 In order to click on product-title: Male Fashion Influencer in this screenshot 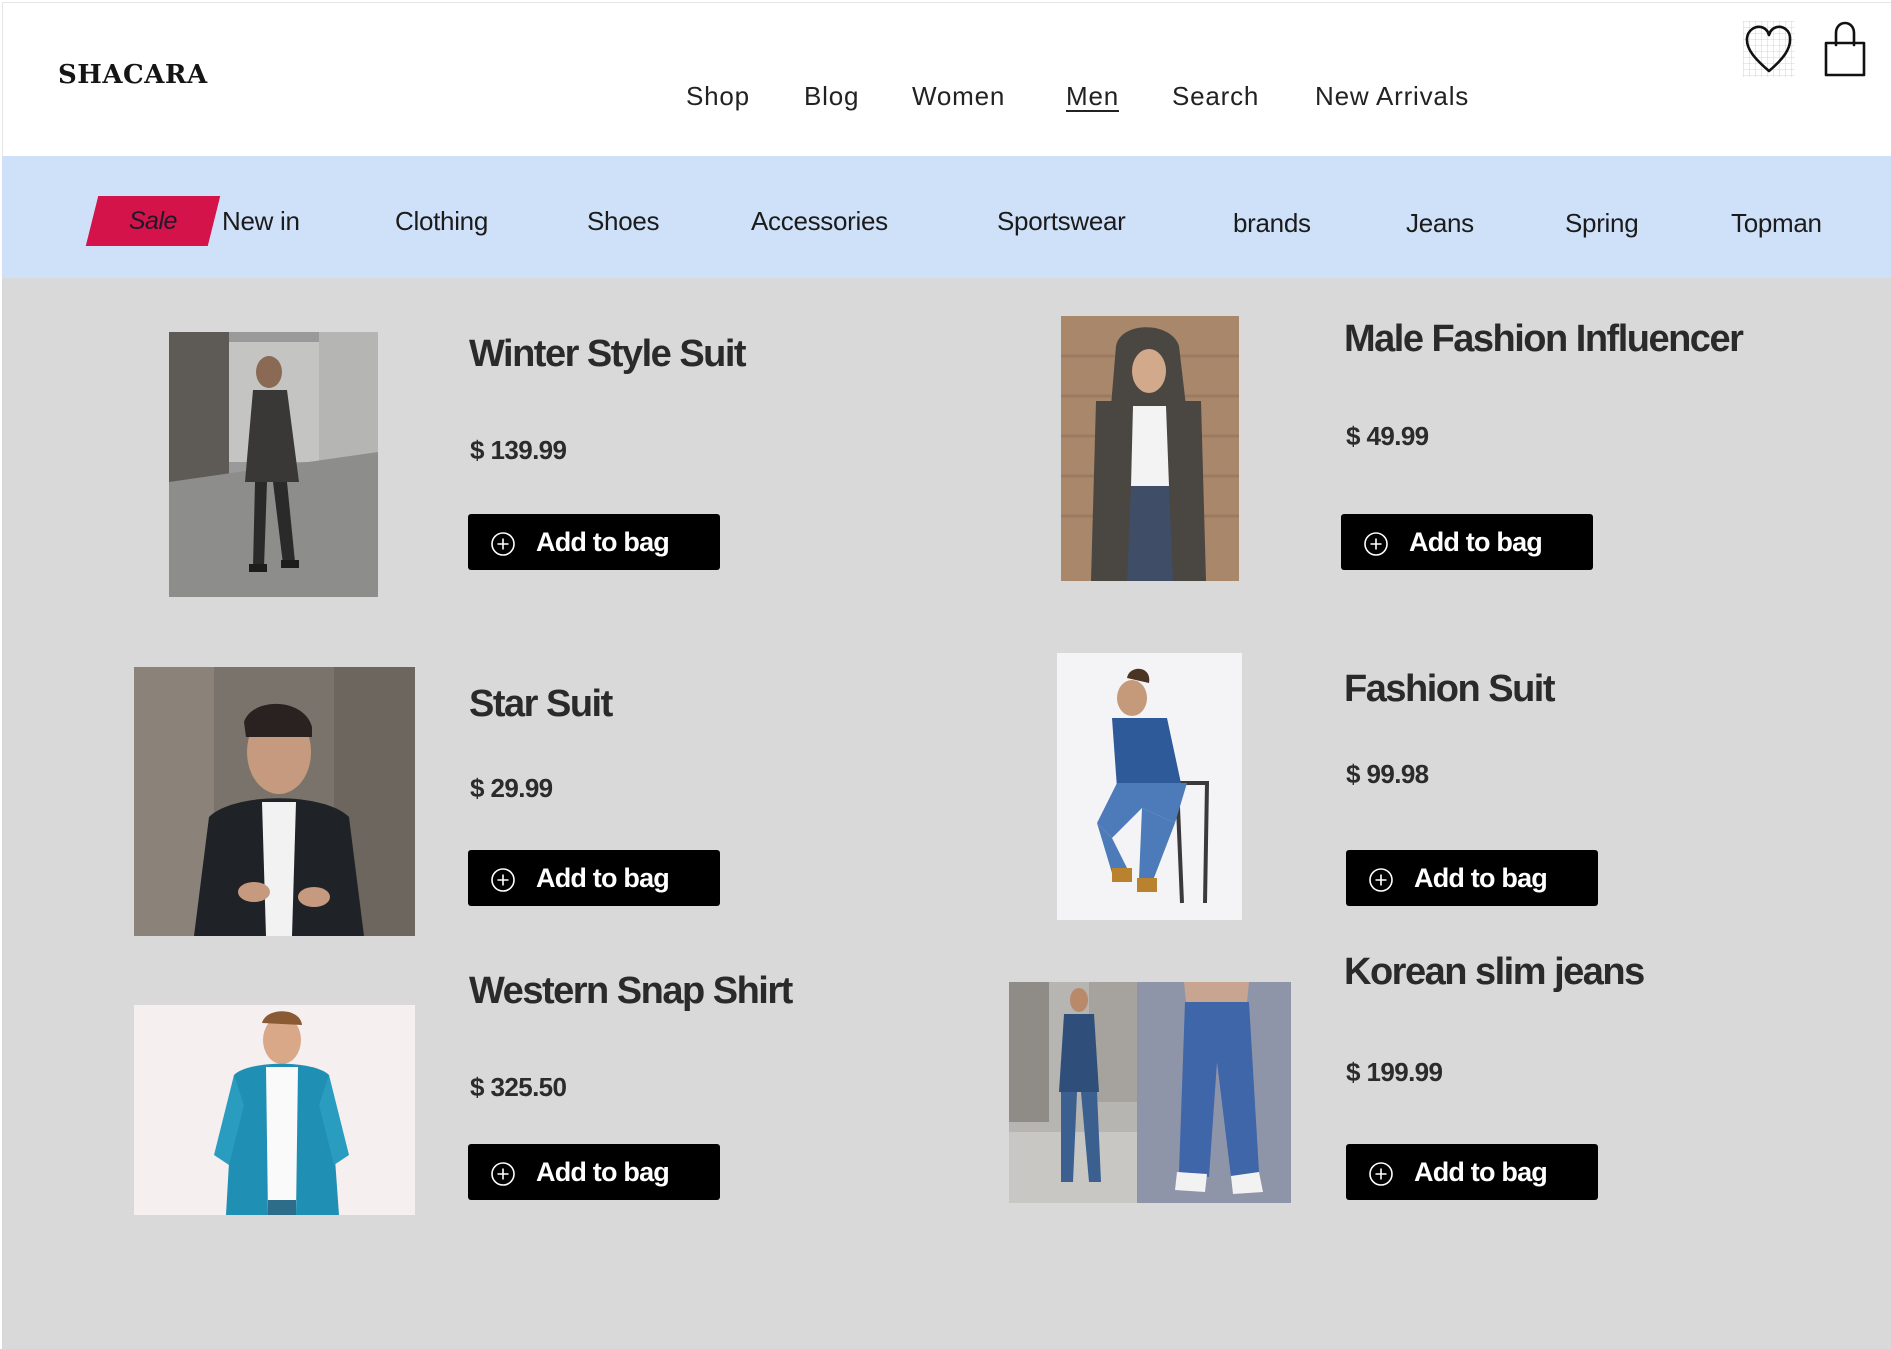, I will do `click(1544, 339)`.